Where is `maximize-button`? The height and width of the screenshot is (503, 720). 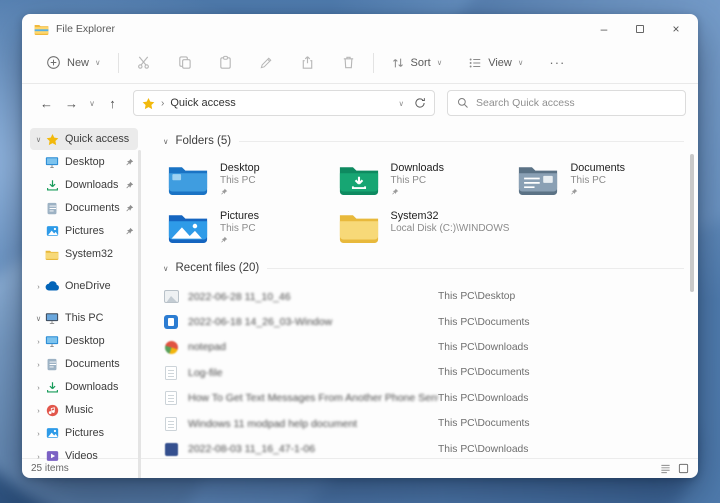
maximize-button is located at coordinates (640, 29).